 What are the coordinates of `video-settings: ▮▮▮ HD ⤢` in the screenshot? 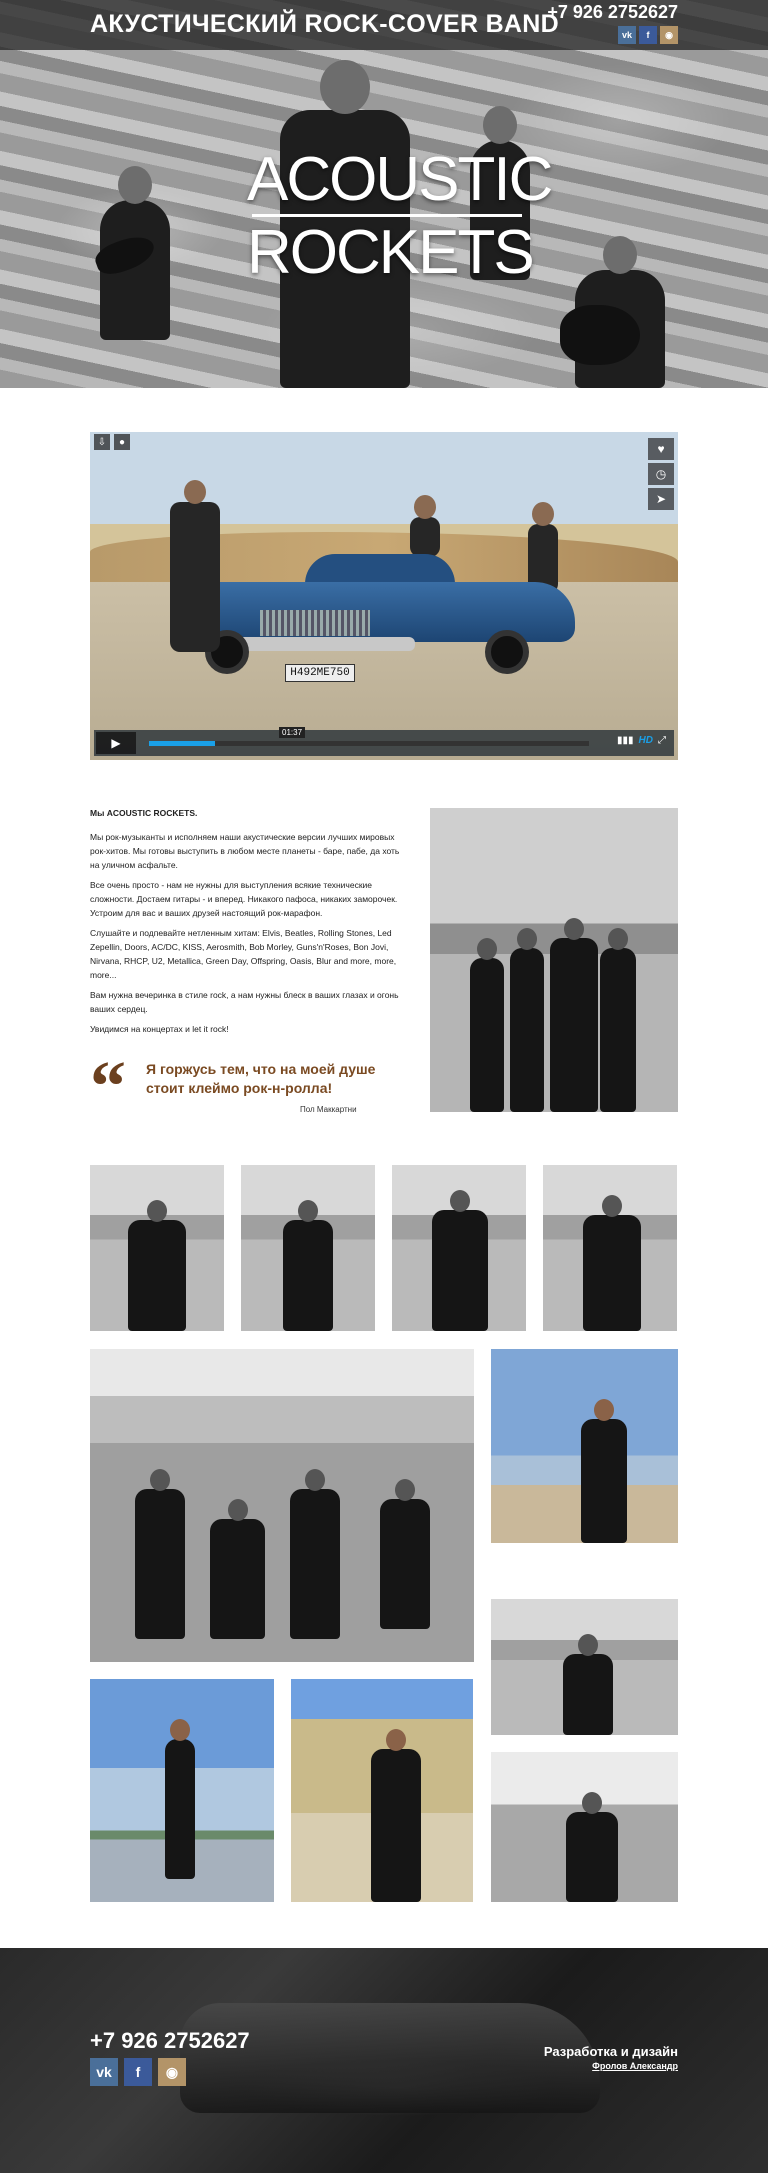 It's located at (641, 740).